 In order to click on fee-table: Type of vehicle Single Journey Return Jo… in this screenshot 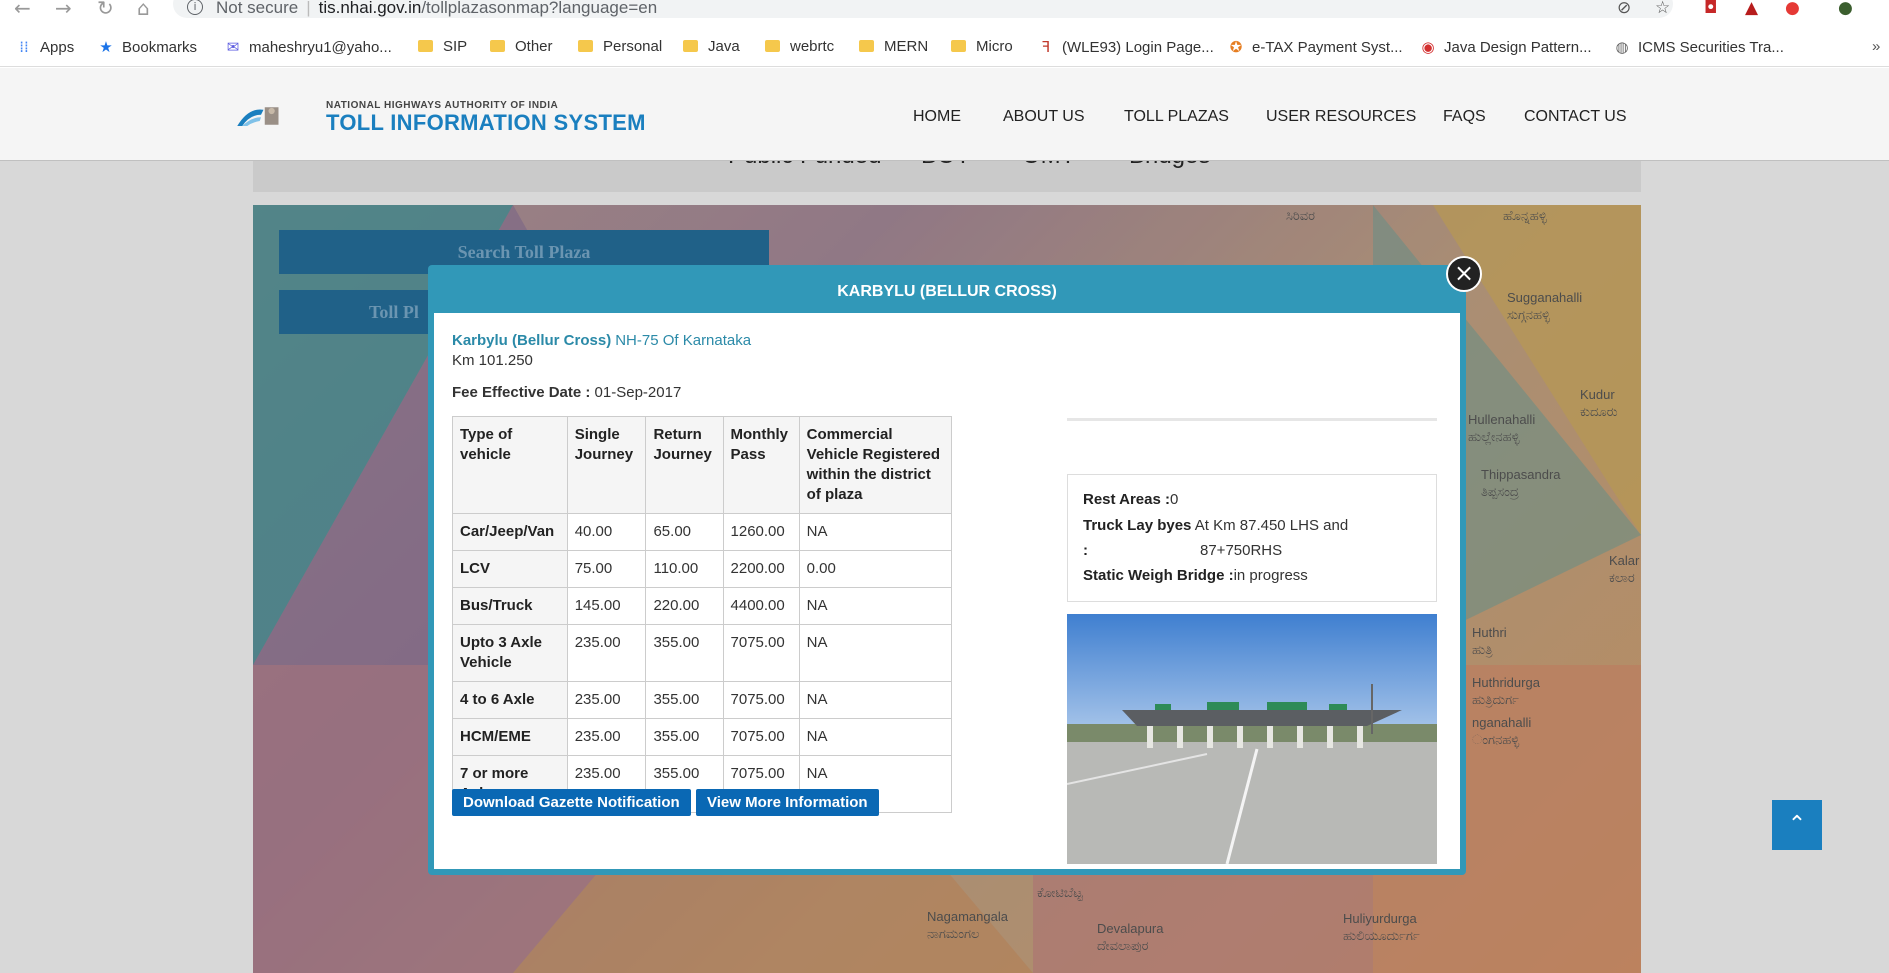, I will do `click(702, 614)`.